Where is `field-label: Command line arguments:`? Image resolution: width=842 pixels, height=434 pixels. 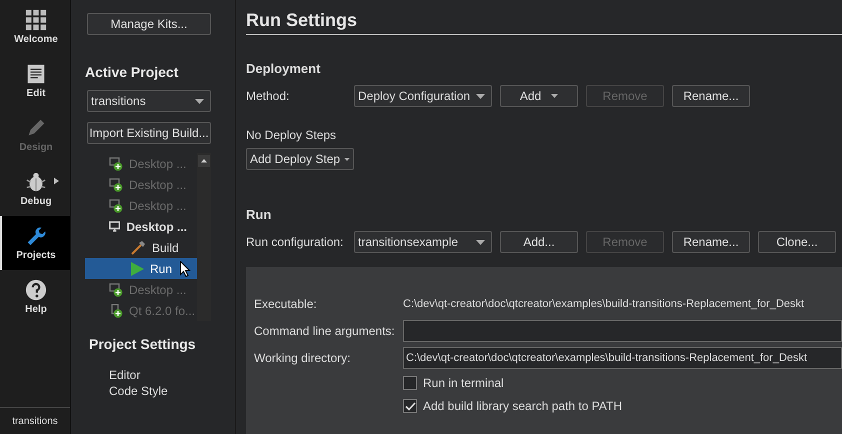
field-label: Command line arguments: is located at coordinates (325, 331).